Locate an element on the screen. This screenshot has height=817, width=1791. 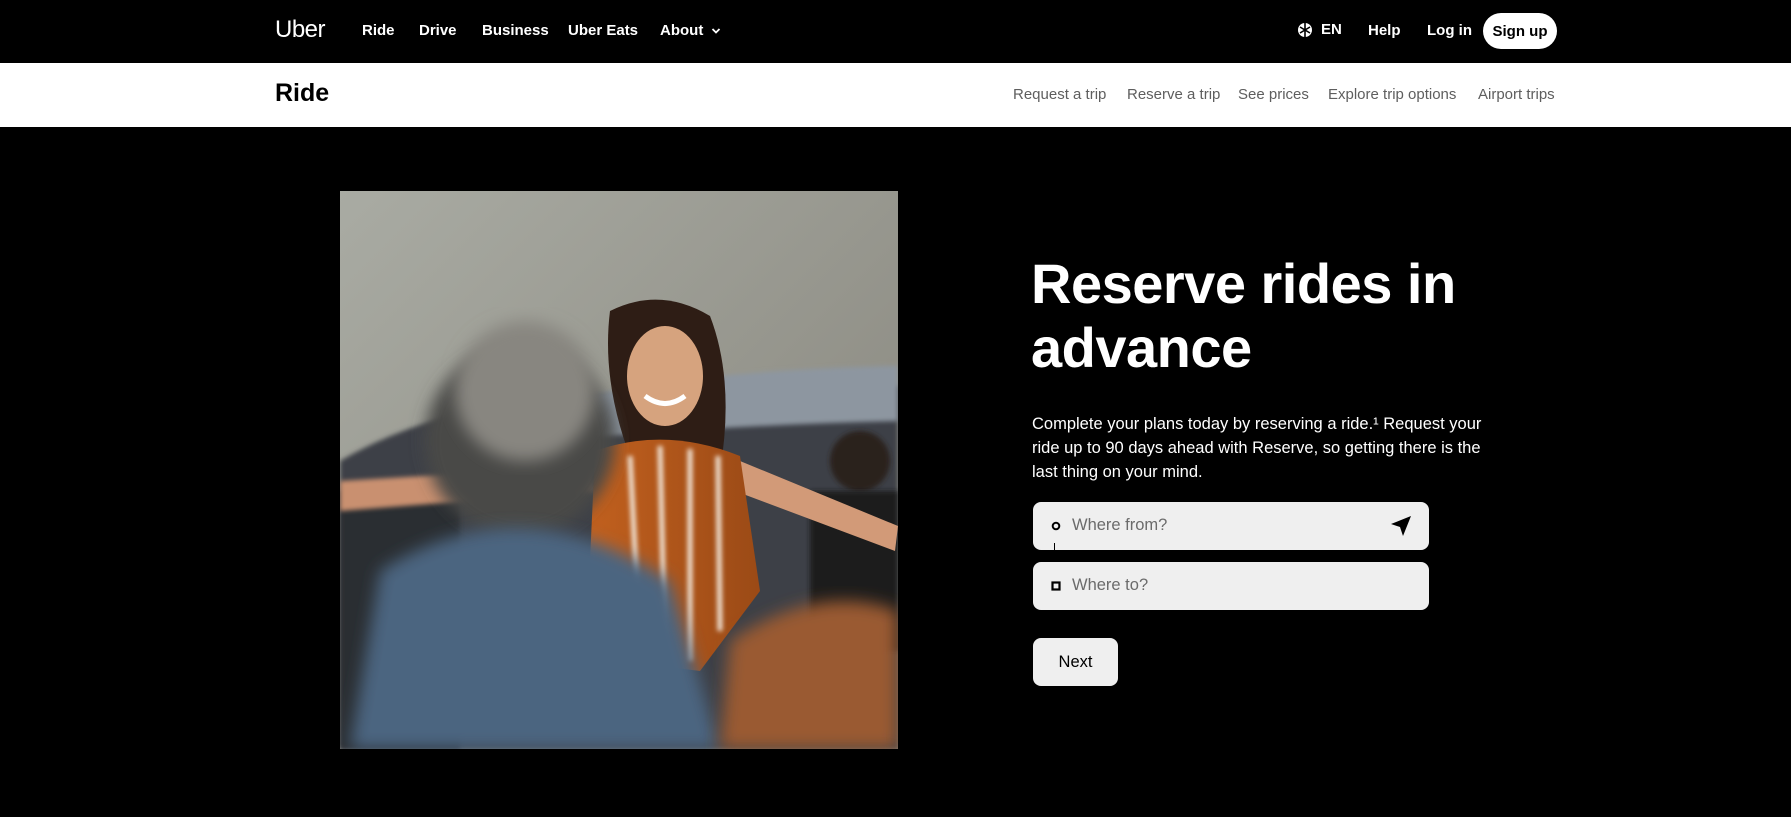
subnav-request-trip: Request a trip is located at coordinates (1059, 94).